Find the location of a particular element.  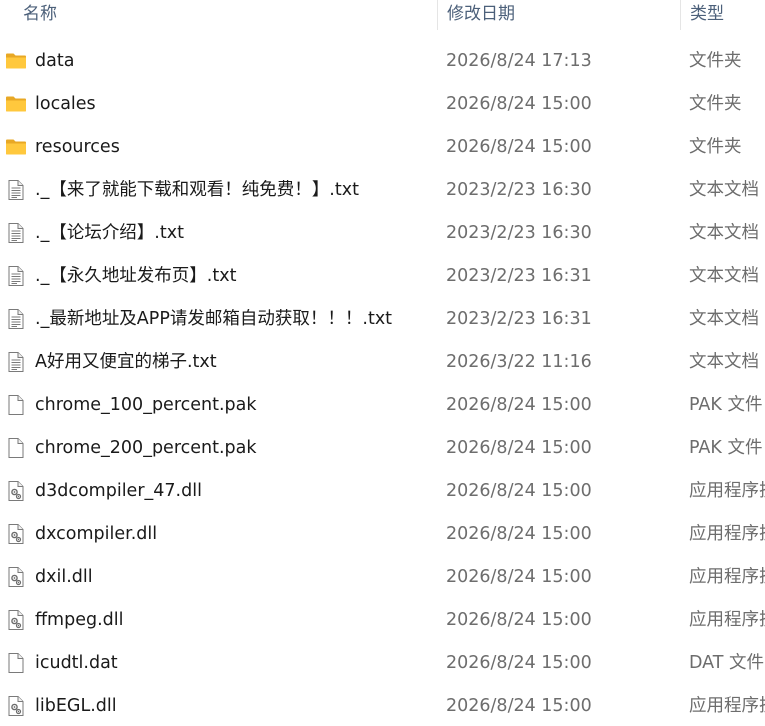

file-name: dxcompiler.dll is located at coordinates (235, 534).